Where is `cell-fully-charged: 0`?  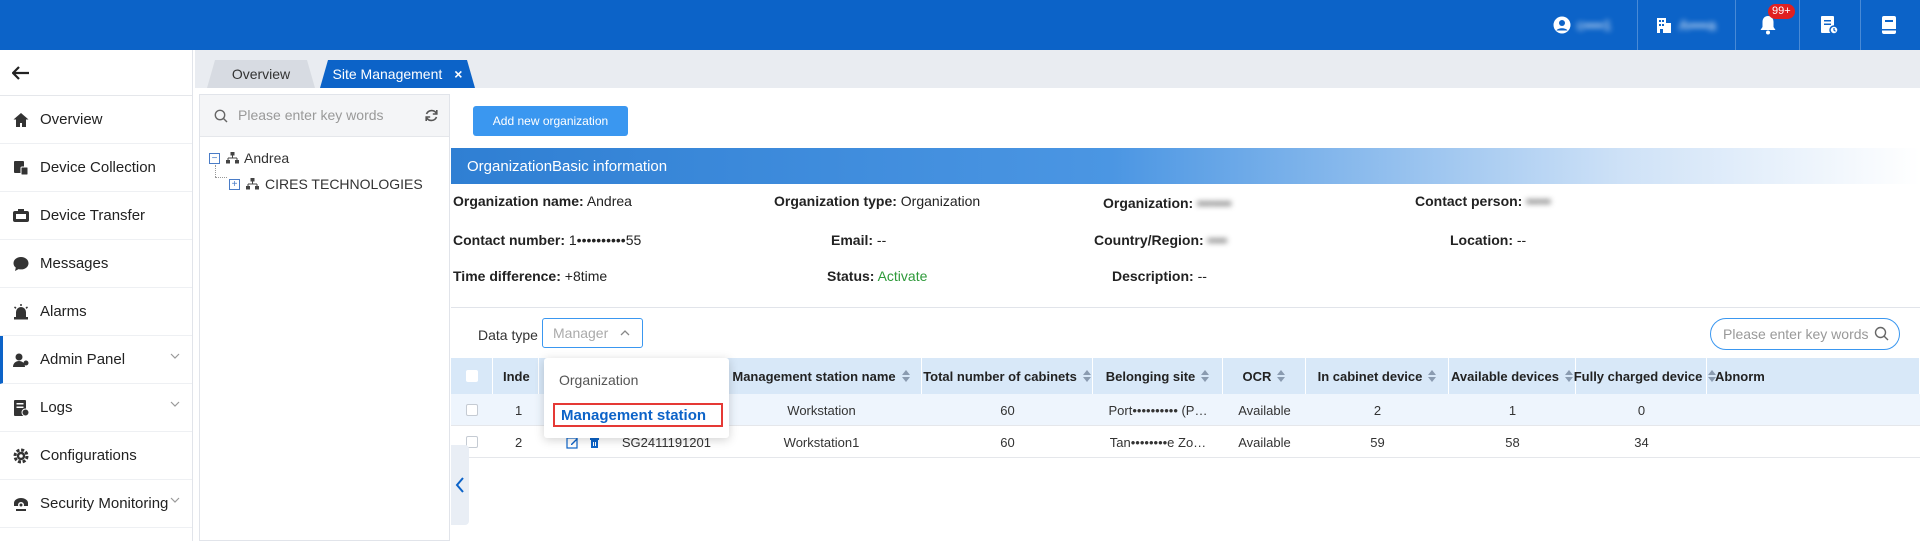
cell-fully-charged: 0 is located at coordinates (1641, 410).